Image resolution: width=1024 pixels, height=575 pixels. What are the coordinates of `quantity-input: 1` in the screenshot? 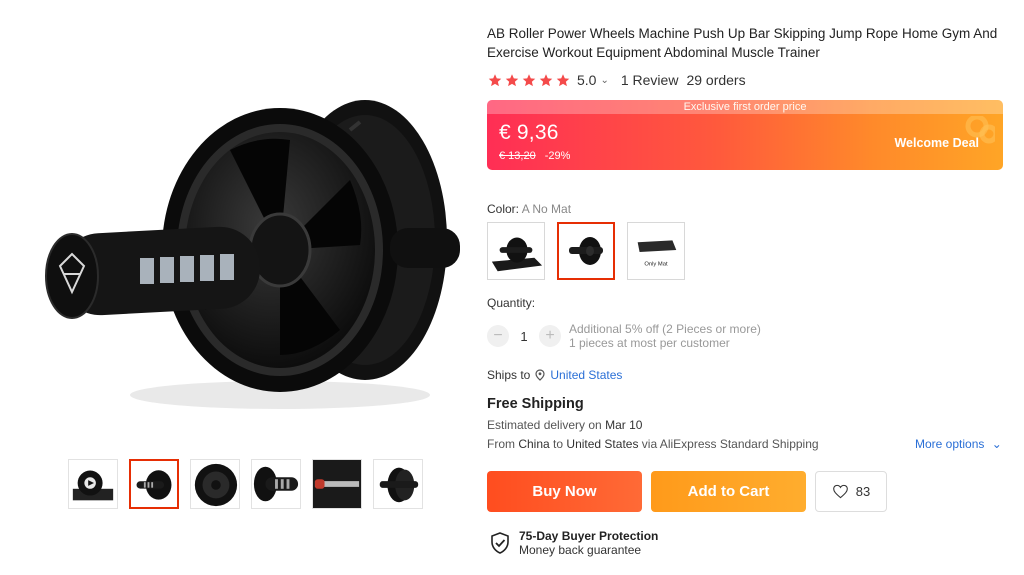 It's located at (524, 336).